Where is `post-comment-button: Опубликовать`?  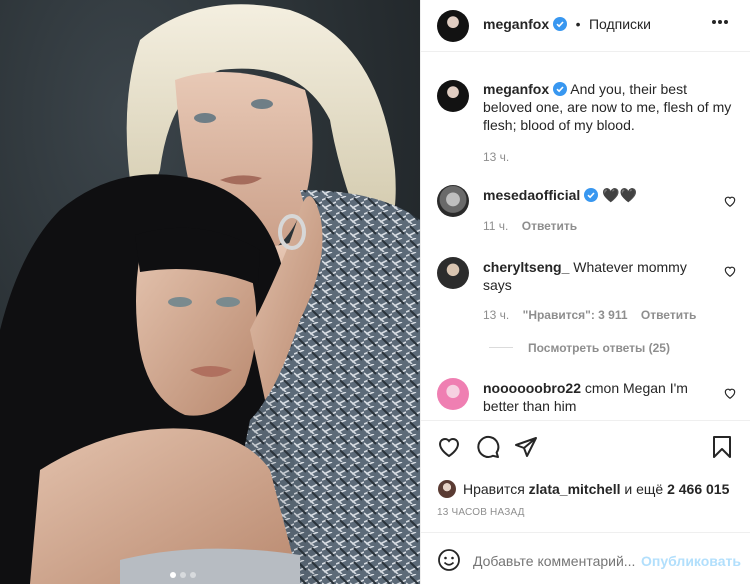
post-comment-button: Опубликовать is located at coordinates (691, 561).